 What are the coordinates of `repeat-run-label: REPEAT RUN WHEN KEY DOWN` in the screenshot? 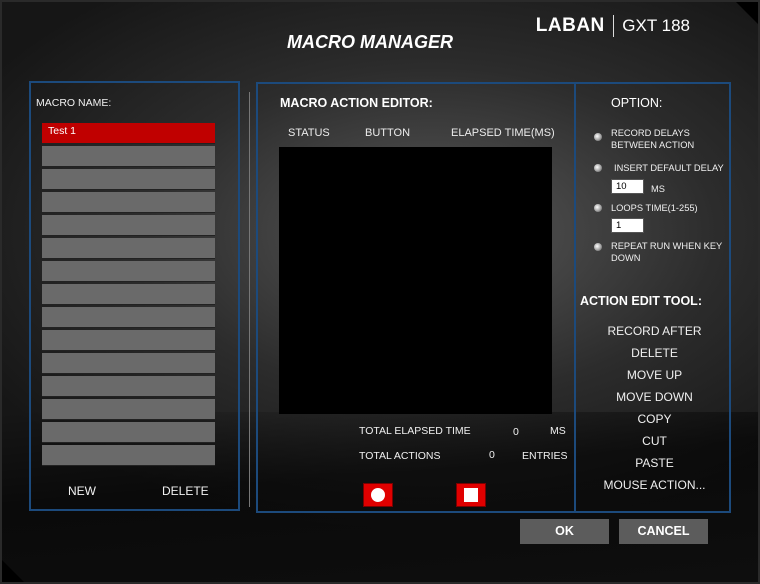 It's located at (667, 252).